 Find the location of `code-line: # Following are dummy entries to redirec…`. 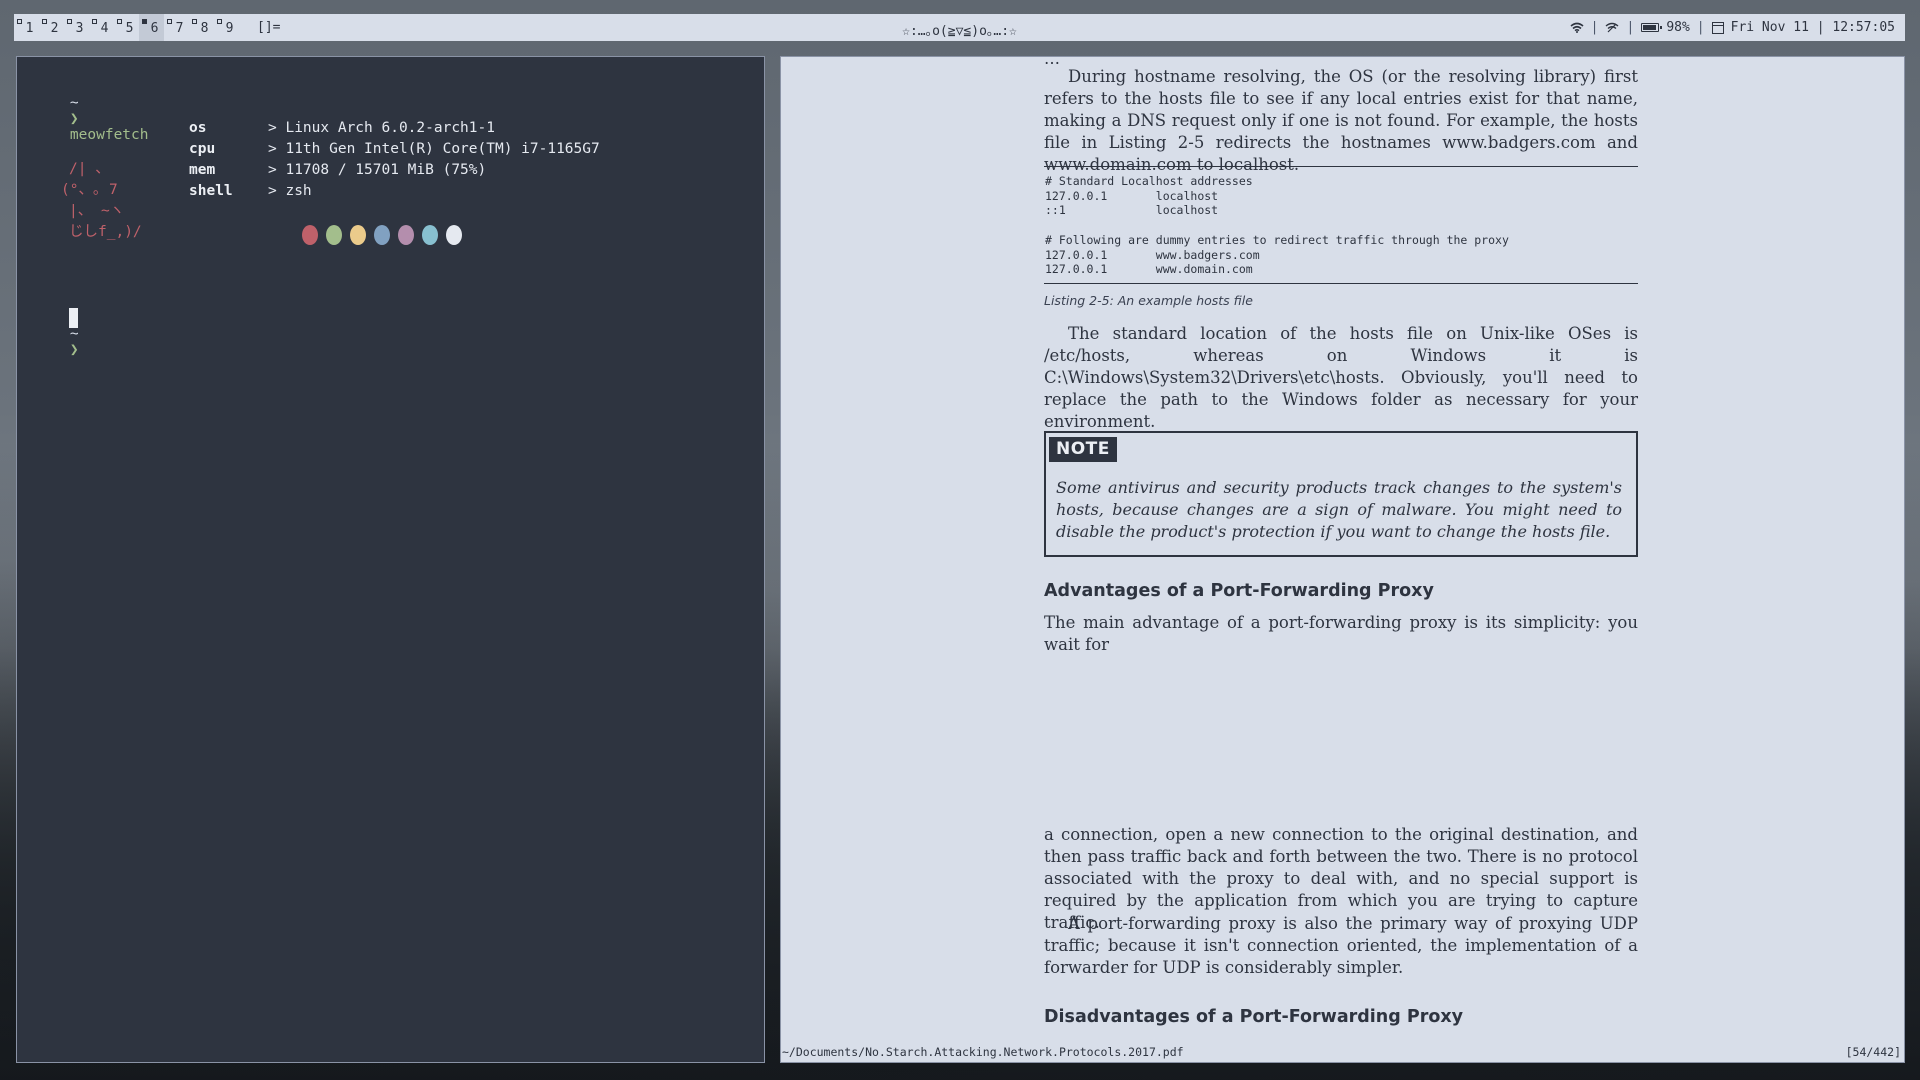

code-line: # Following are dummy entries to redirec… is located at coordinates (1277, 239).